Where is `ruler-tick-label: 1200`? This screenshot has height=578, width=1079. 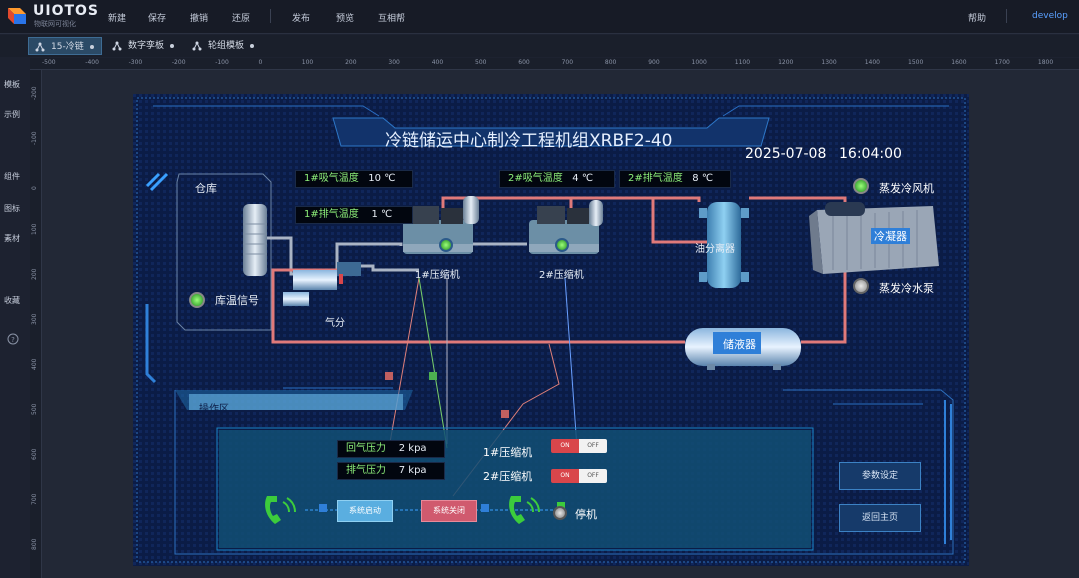
ruler-tick-label: 1200 is located at coordinates (786, 62).